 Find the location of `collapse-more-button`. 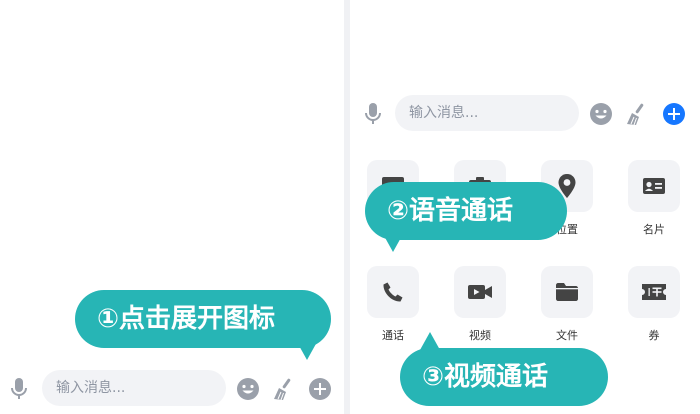

collapse-more-button is located at coordinates (674, 114).